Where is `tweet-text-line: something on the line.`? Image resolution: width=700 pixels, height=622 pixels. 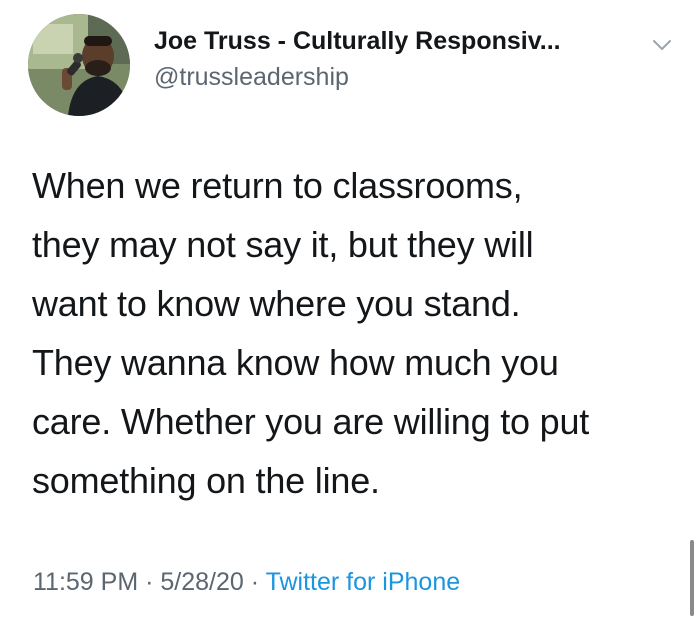
tweet-text-line: something on the line. is located at coordinates (206, 480).